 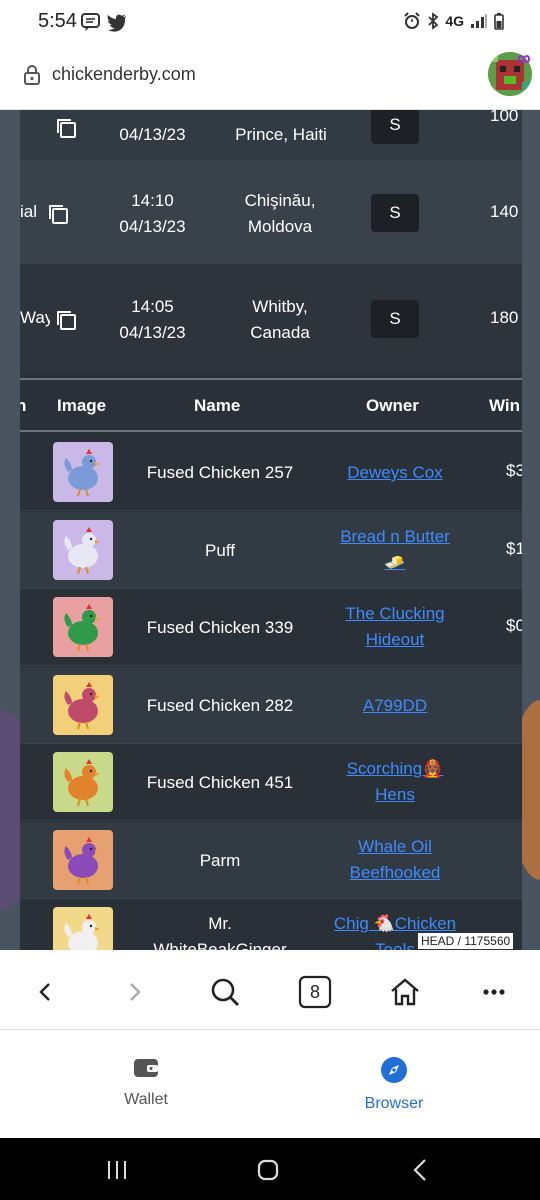 I want to click on owner-link-line: The Clucking, so click(x=395, y=614).